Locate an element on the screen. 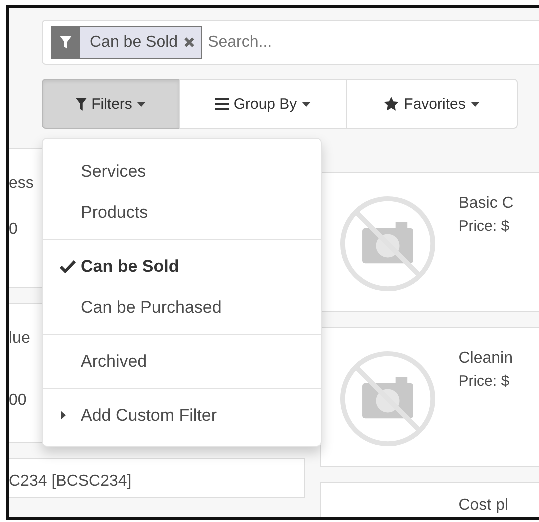 The height and width of the screenshot is (522, 539). product-price: 0 is located at coordinates (14, 230).